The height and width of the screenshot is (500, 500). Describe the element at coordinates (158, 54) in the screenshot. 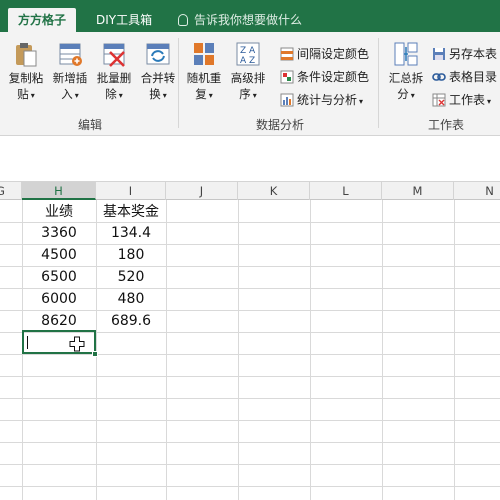

I see `merge-convert-icon` at that location.